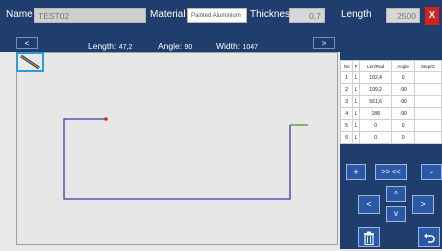 The image size is (442, 251). I want to click on segment-angle-label: Angle: 90, so click(175, 46).